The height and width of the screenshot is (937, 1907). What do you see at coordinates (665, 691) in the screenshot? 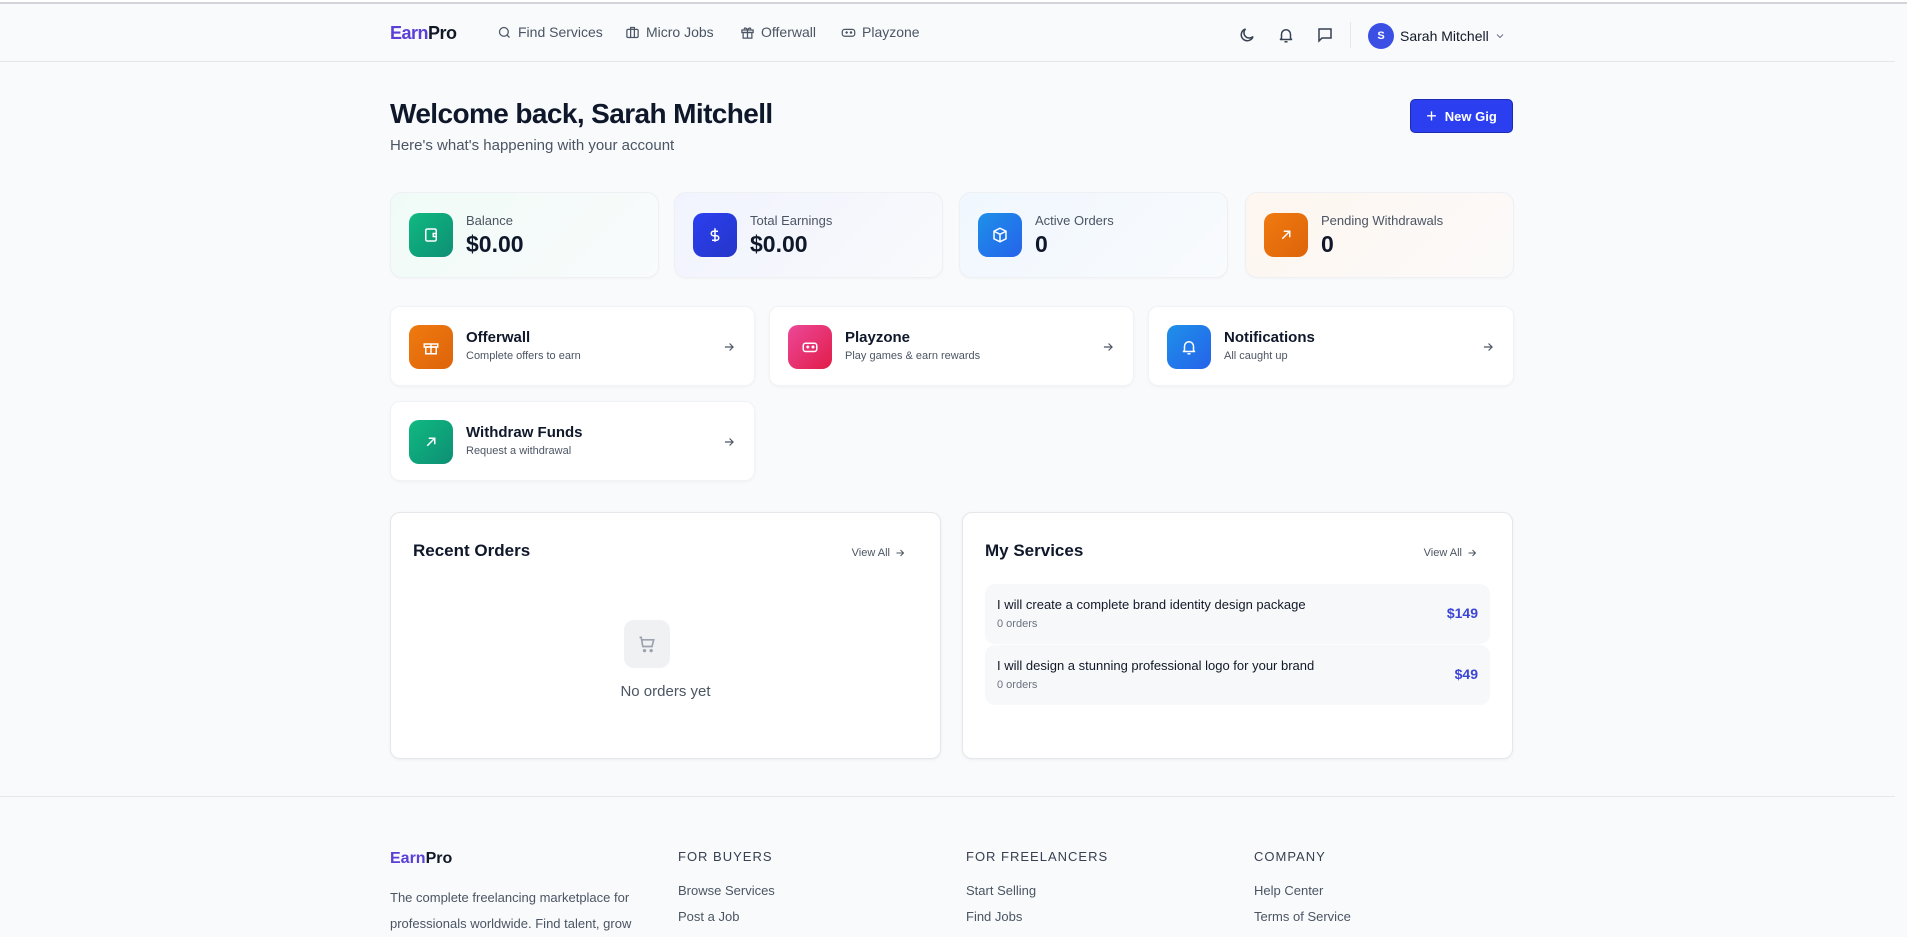
I see `empty-state-text: No orders yet` at bounding box center [665, 691].